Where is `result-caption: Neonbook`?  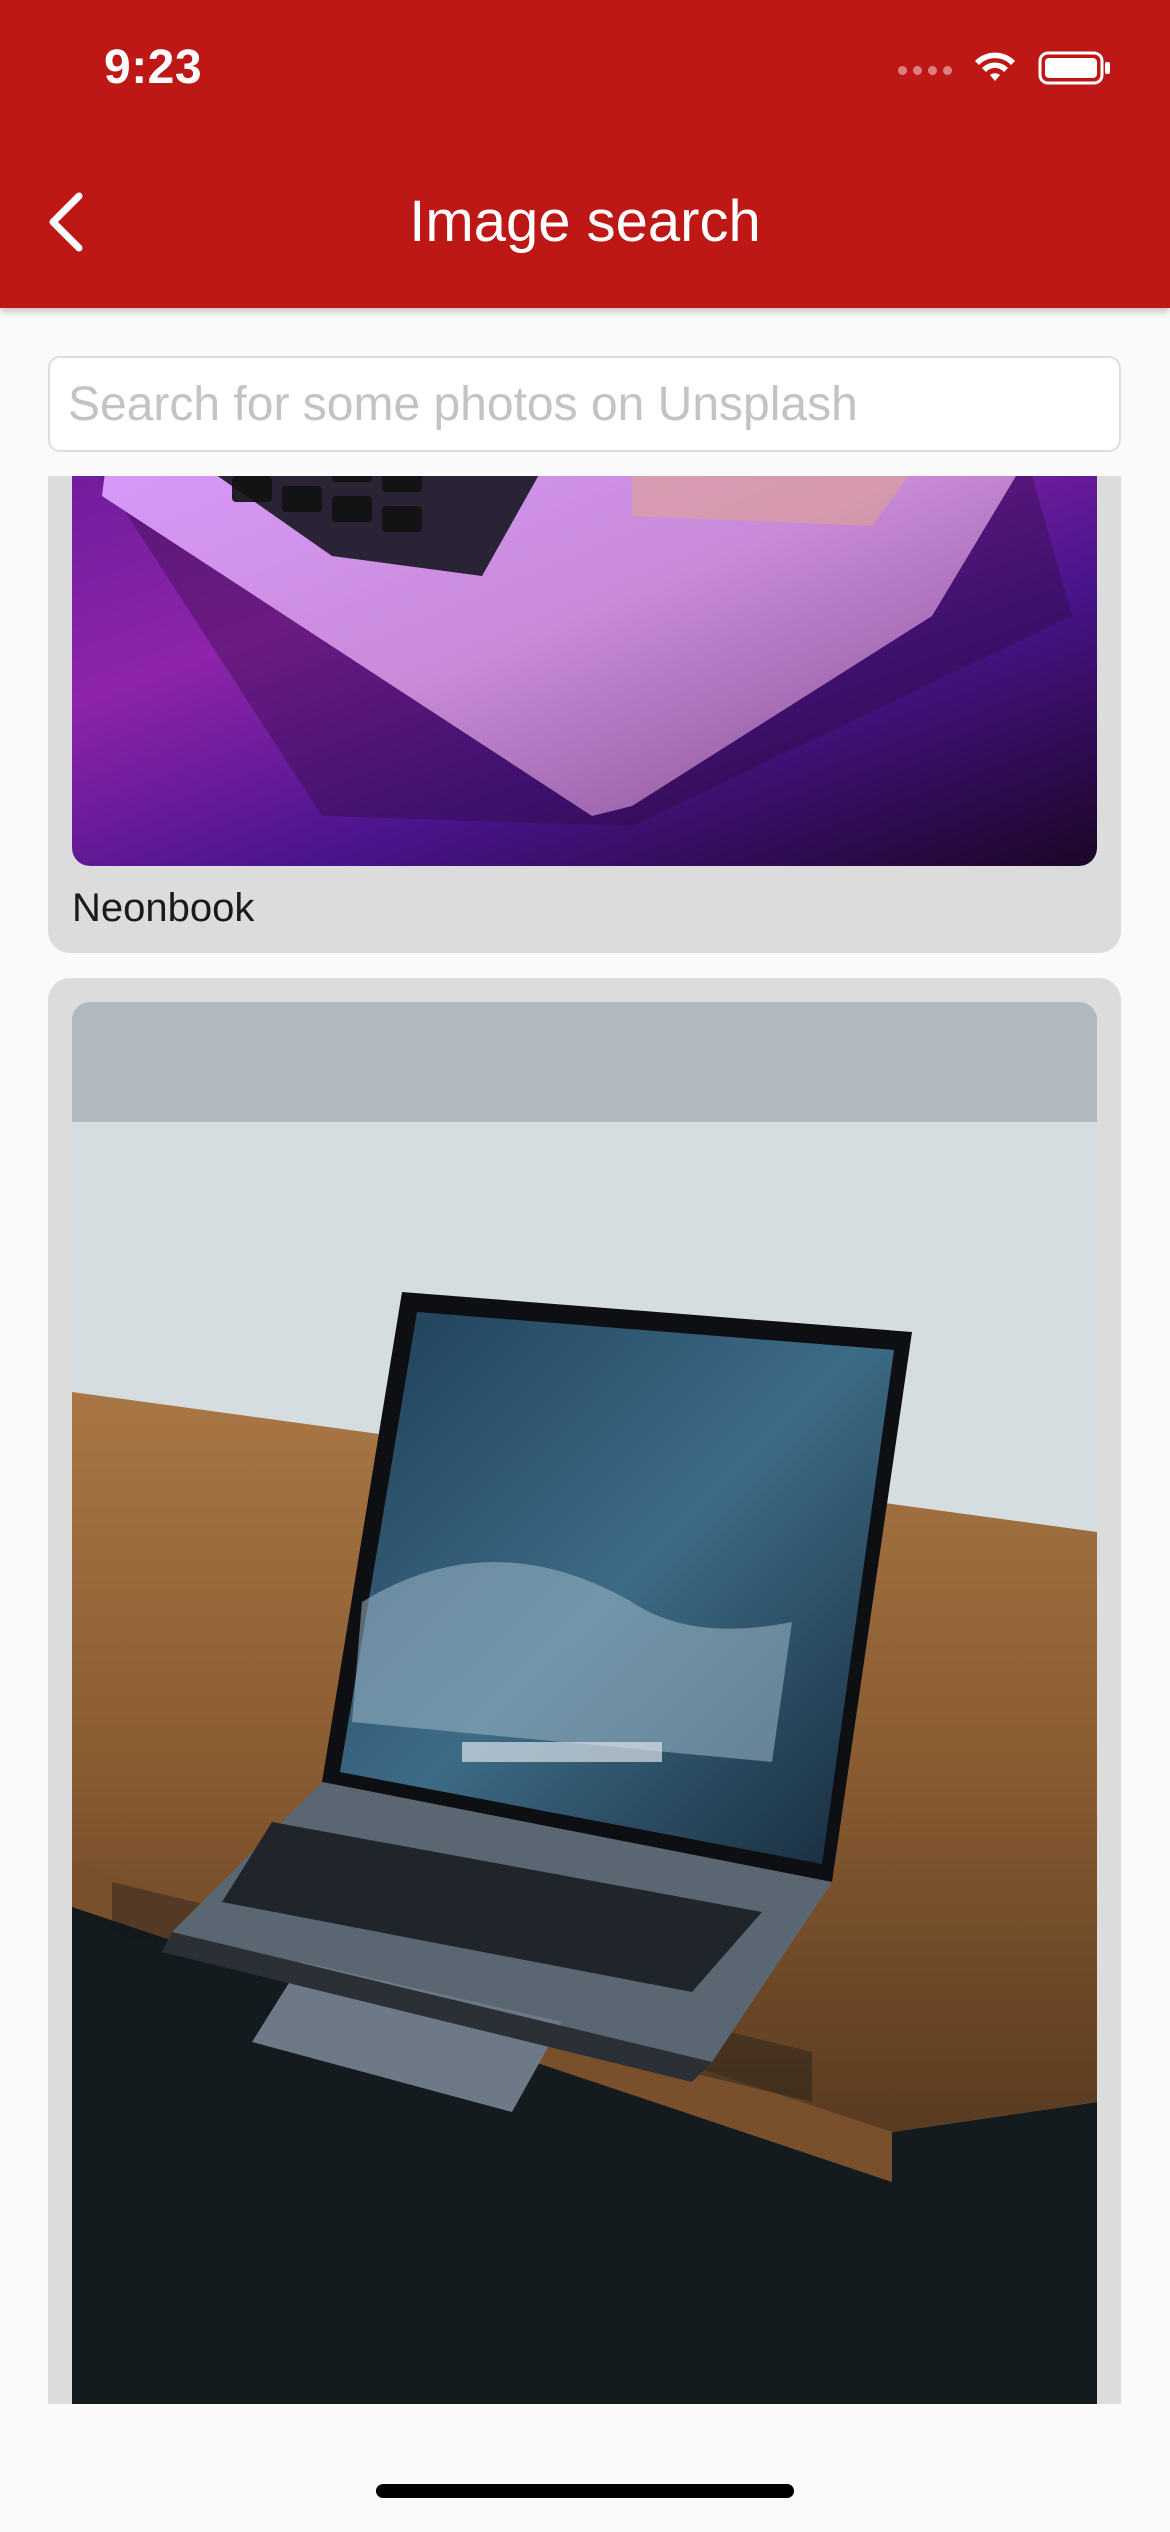
result-caption: Neonbook is located at coordinates (163, 908).